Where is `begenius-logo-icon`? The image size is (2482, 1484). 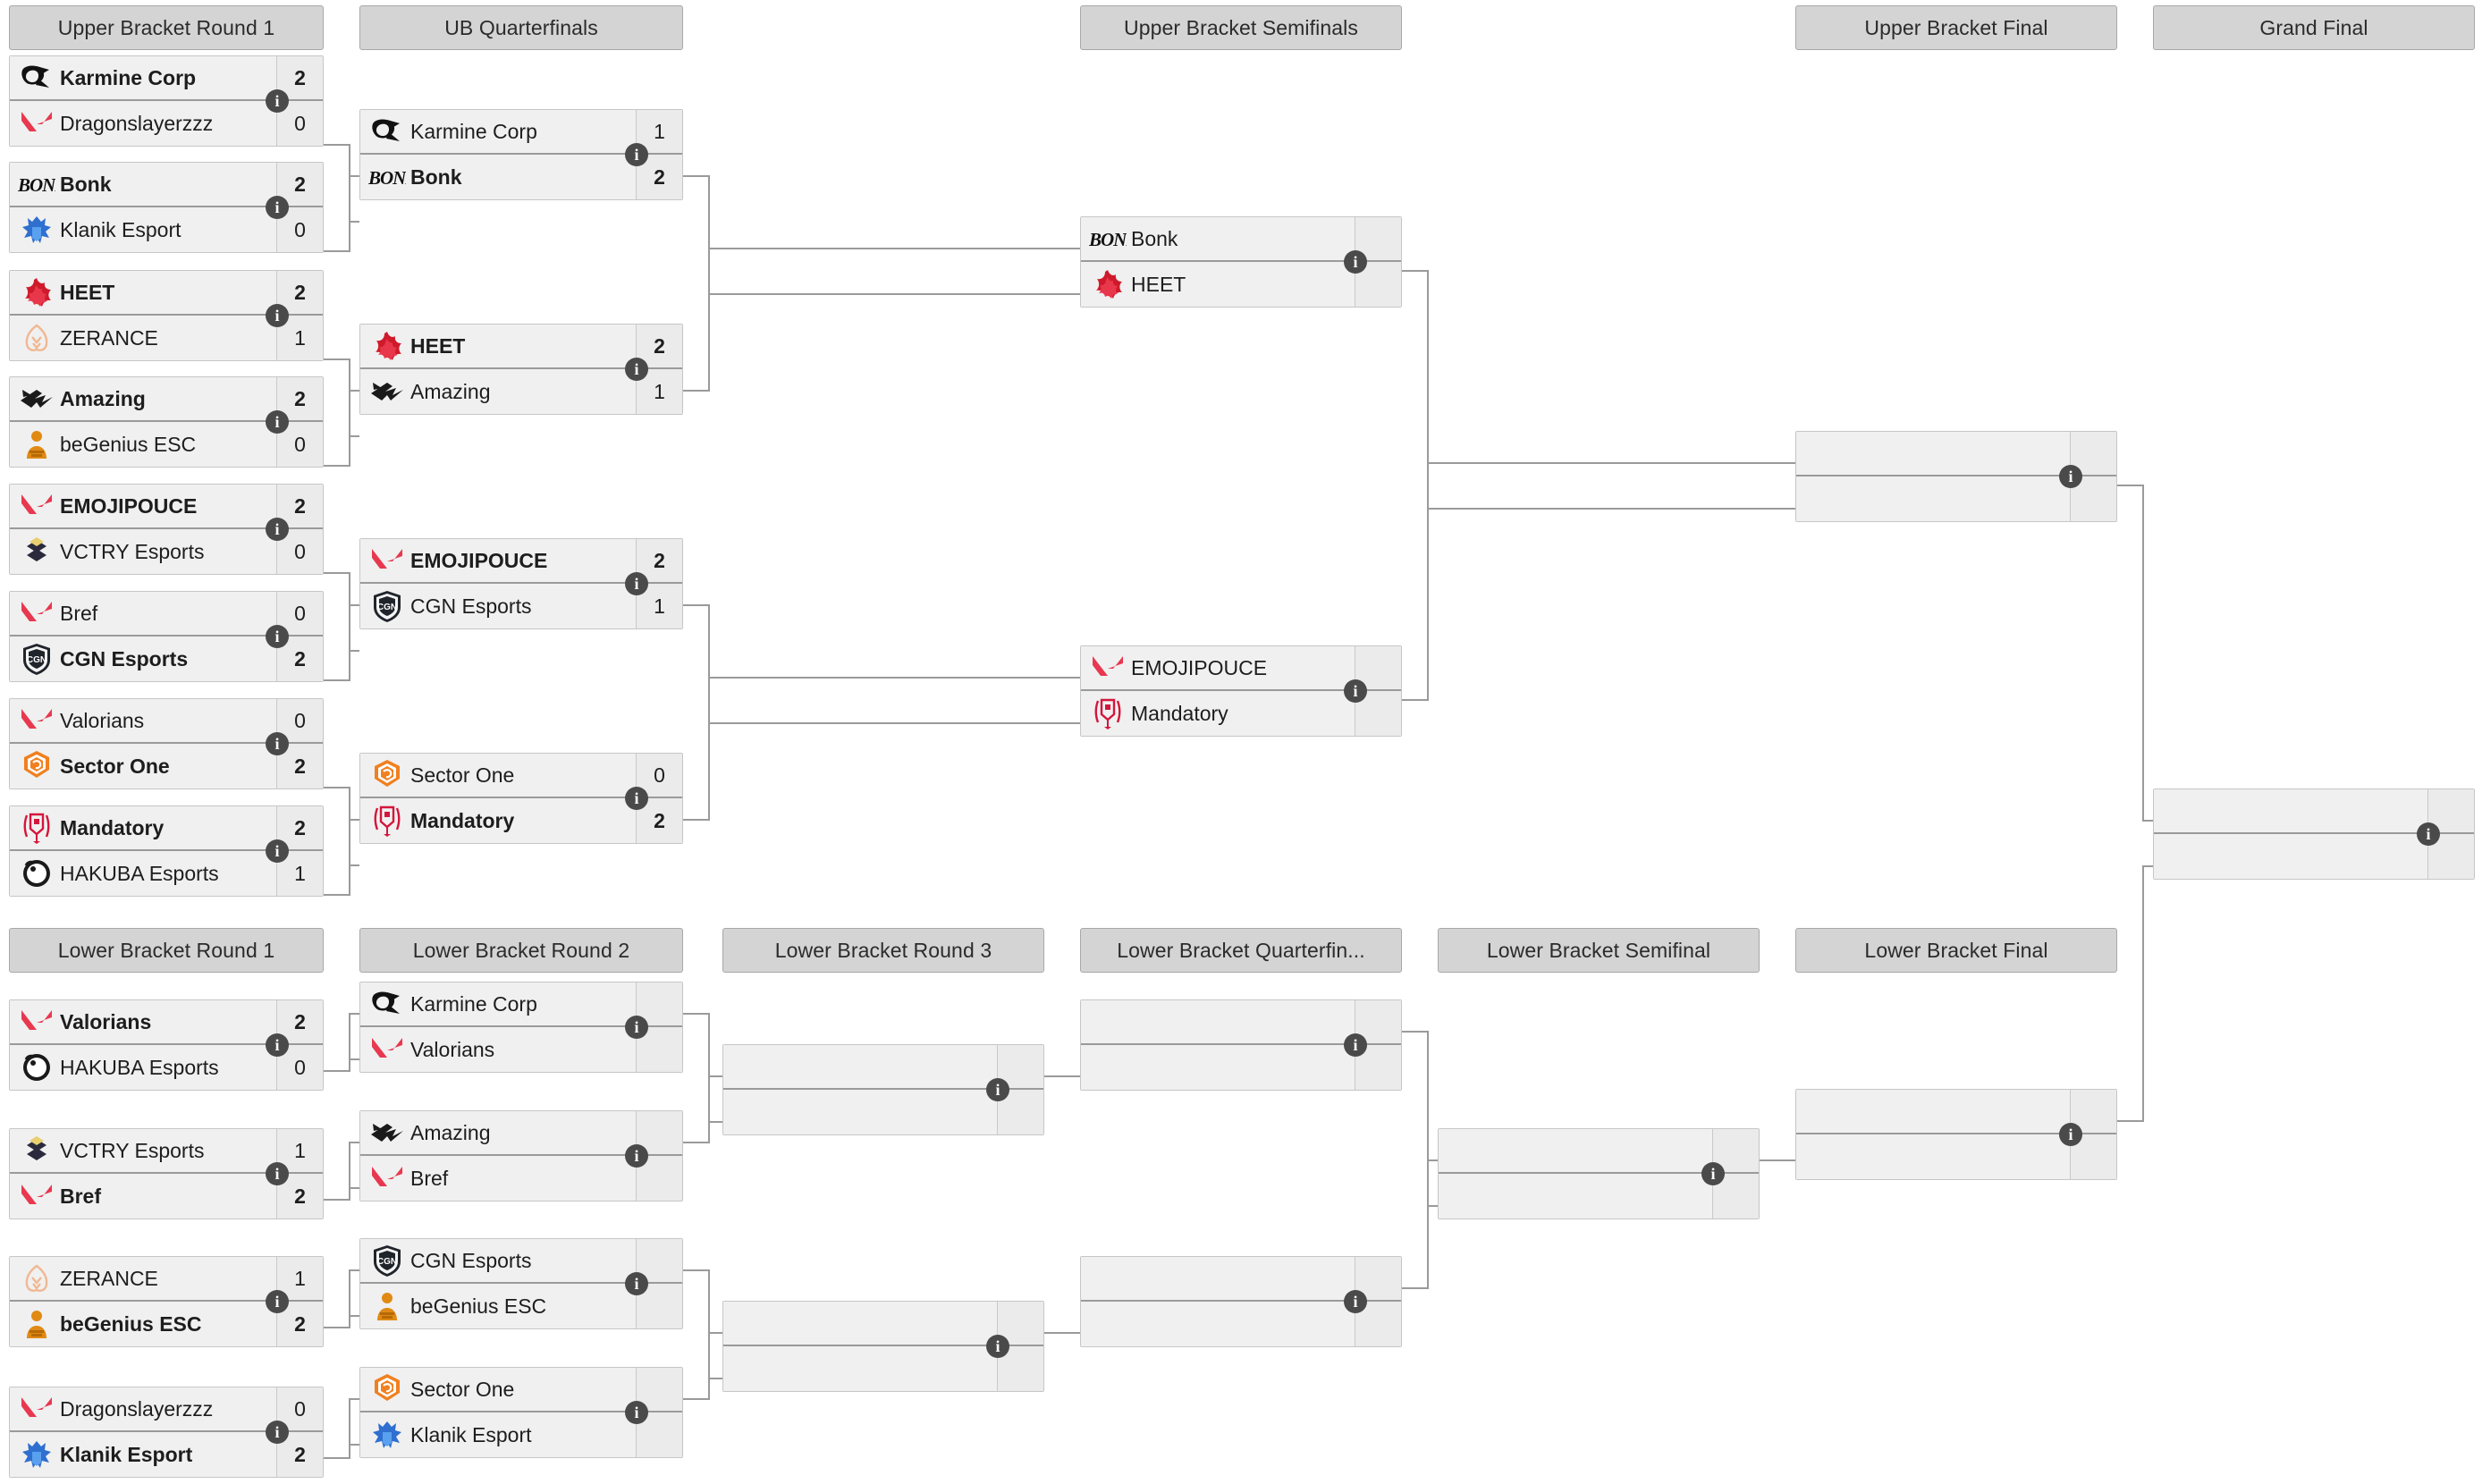 begenius-logo-icon is located at coordinates (36, 1324).